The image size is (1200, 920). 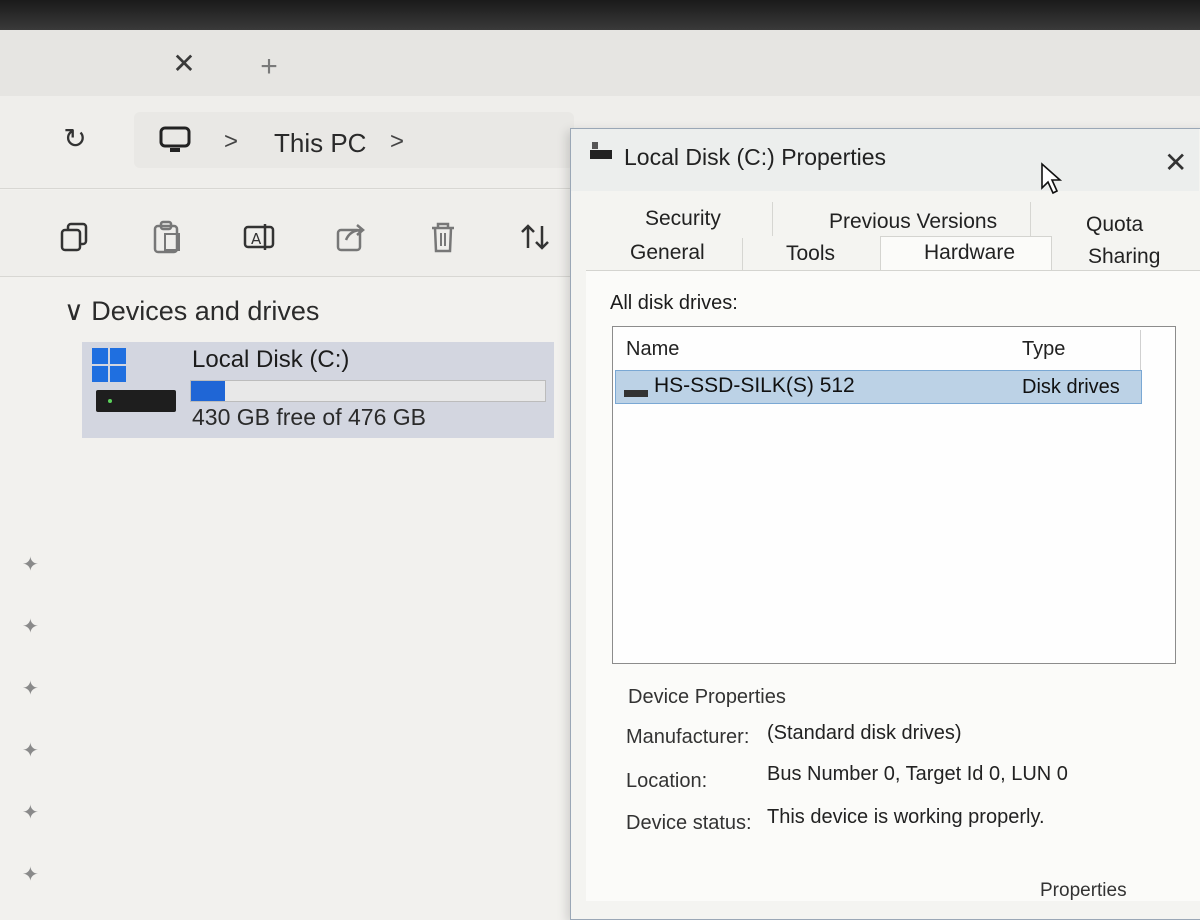 I want to click on chevron-down-icon: ∨, so click(x=74, y=311).